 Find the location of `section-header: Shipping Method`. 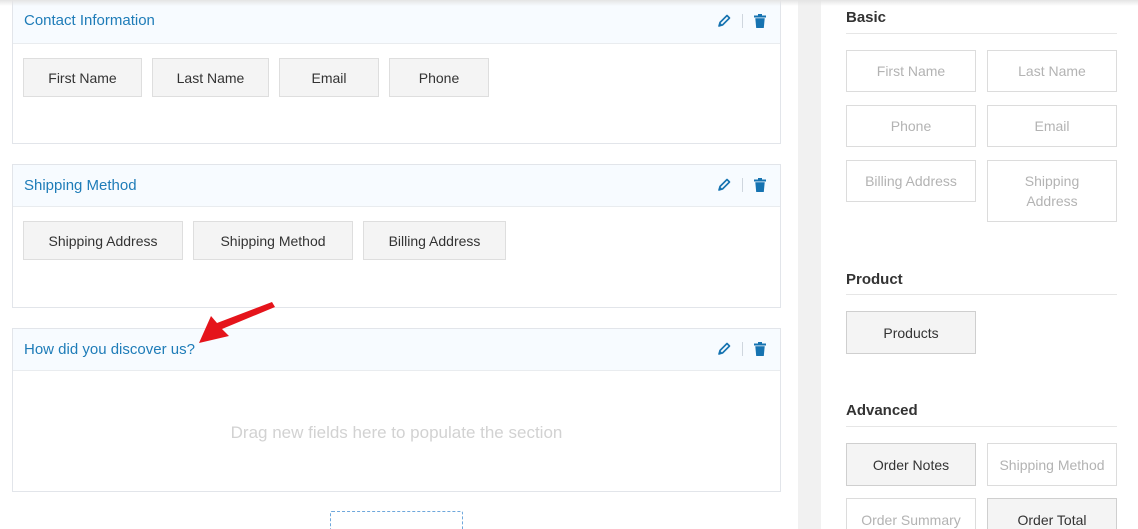

section-header: Shipping Method is located at coordinates (396, 186).